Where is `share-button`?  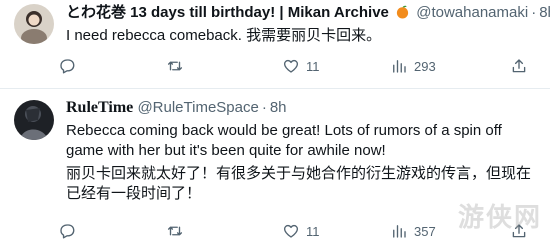 share-button is located at coordinates (519, 66).